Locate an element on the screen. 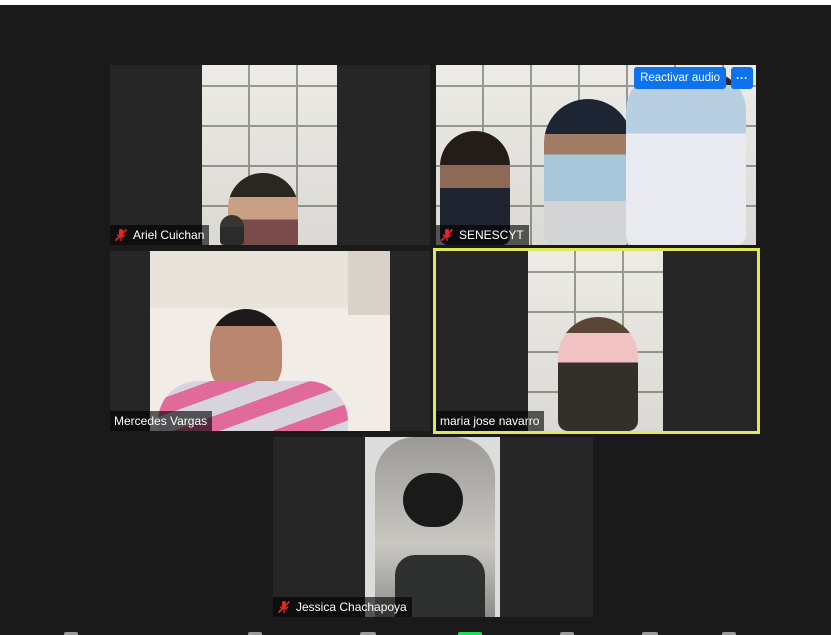 The width and height of the screenshot is (831, 635). participant-name: Ariel Cuichan is located at coordinates (169, 235).